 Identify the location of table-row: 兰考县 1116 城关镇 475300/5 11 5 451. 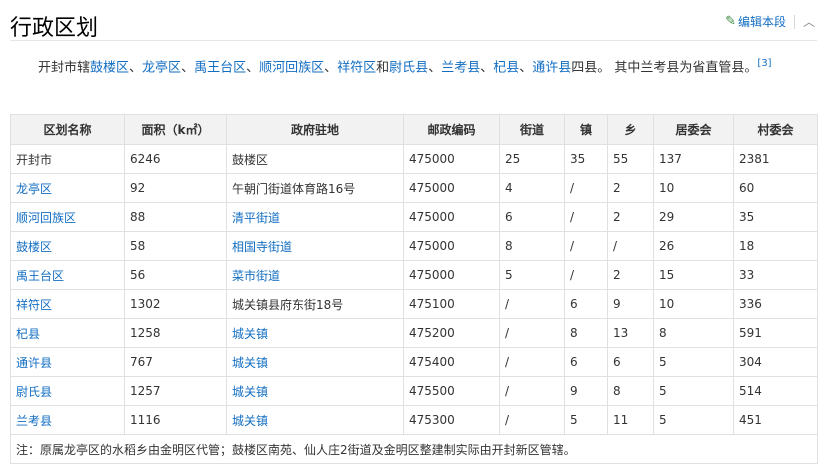
(414, 420).